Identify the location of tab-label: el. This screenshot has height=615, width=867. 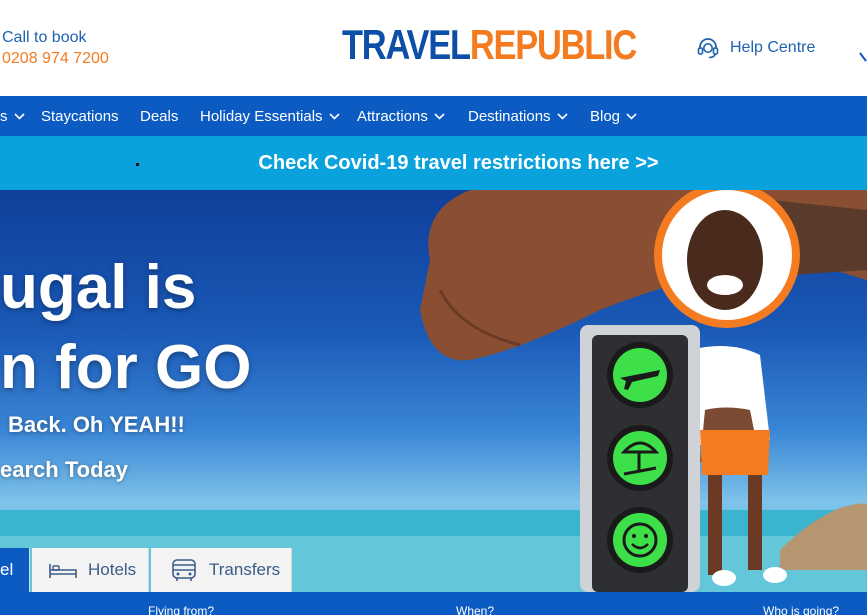
(7, 569).